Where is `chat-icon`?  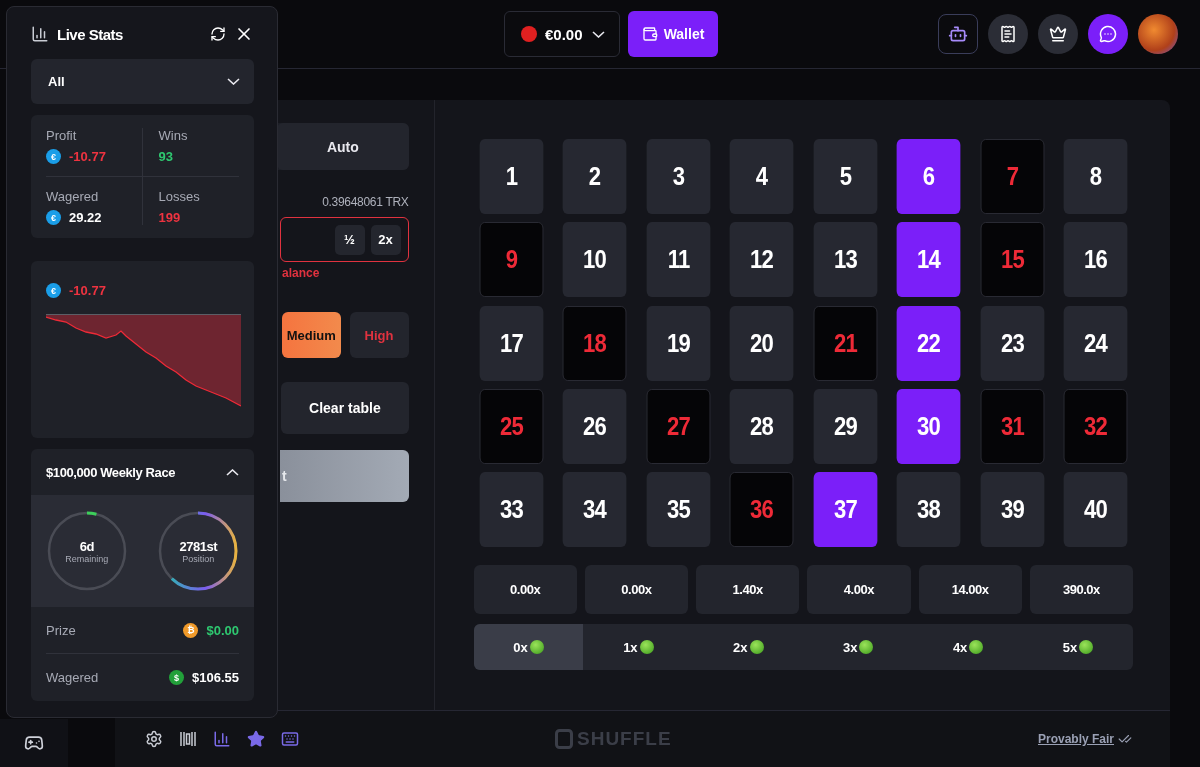 chat-icon is located at coordinates (1108, 34).